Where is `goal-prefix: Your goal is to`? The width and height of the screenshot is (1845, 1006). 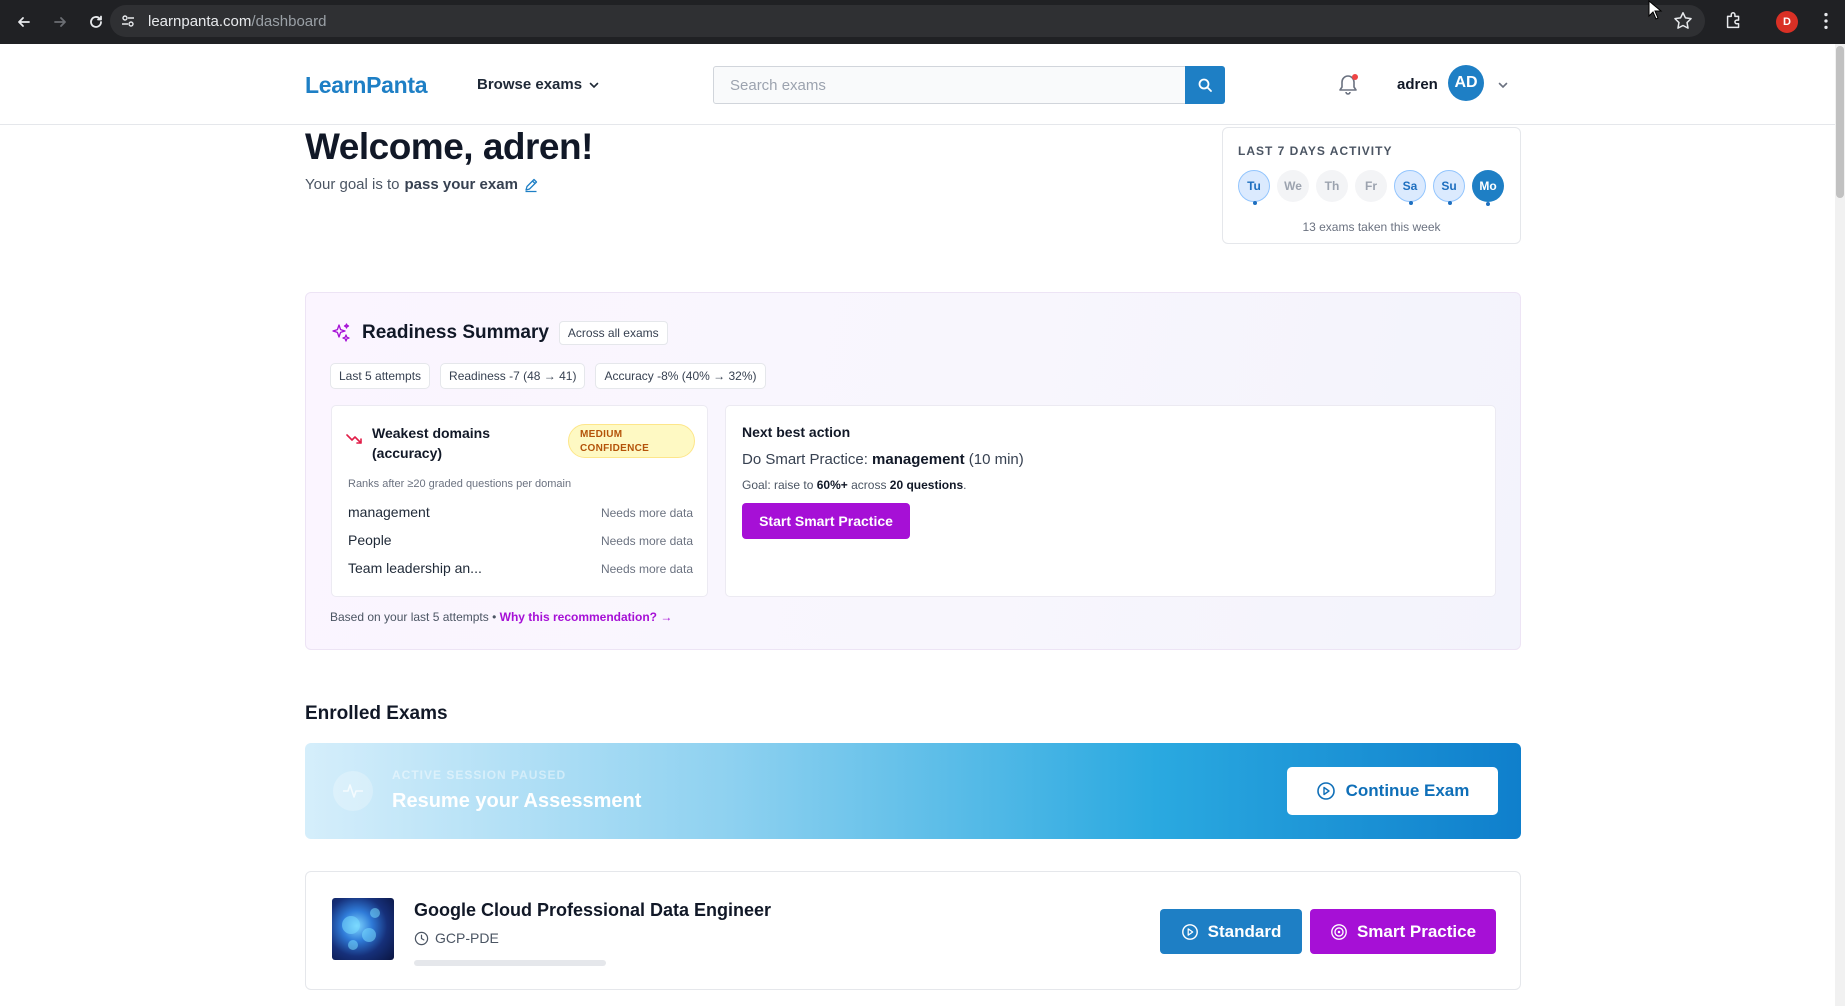
goal-prefix: Your goal is to is located at coordinates (352, 184).